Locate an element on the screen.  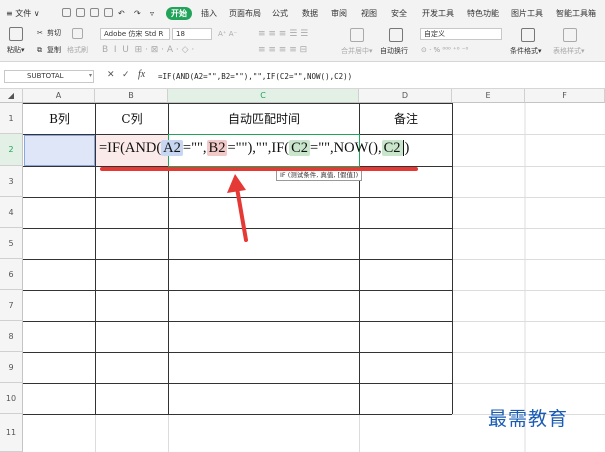
annotation-arrow-shaft is located at coordinates (241, 214).